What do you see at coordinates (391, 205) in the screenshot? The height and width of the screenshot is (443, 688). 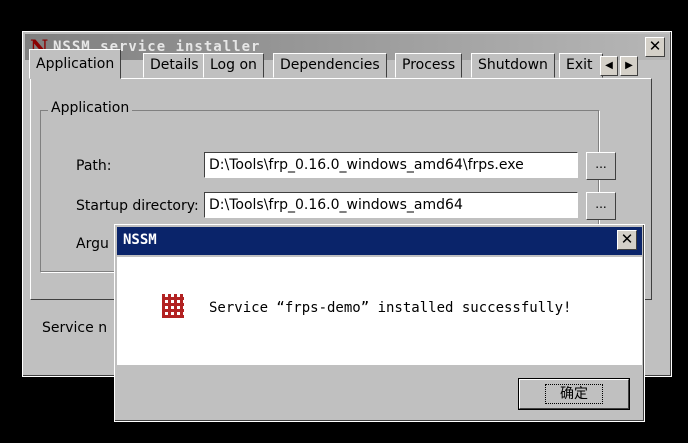 I see `startup-directory-field: D:\Tools\frp_0.16.0_windows_amd64` at bounding box center [391, 205].